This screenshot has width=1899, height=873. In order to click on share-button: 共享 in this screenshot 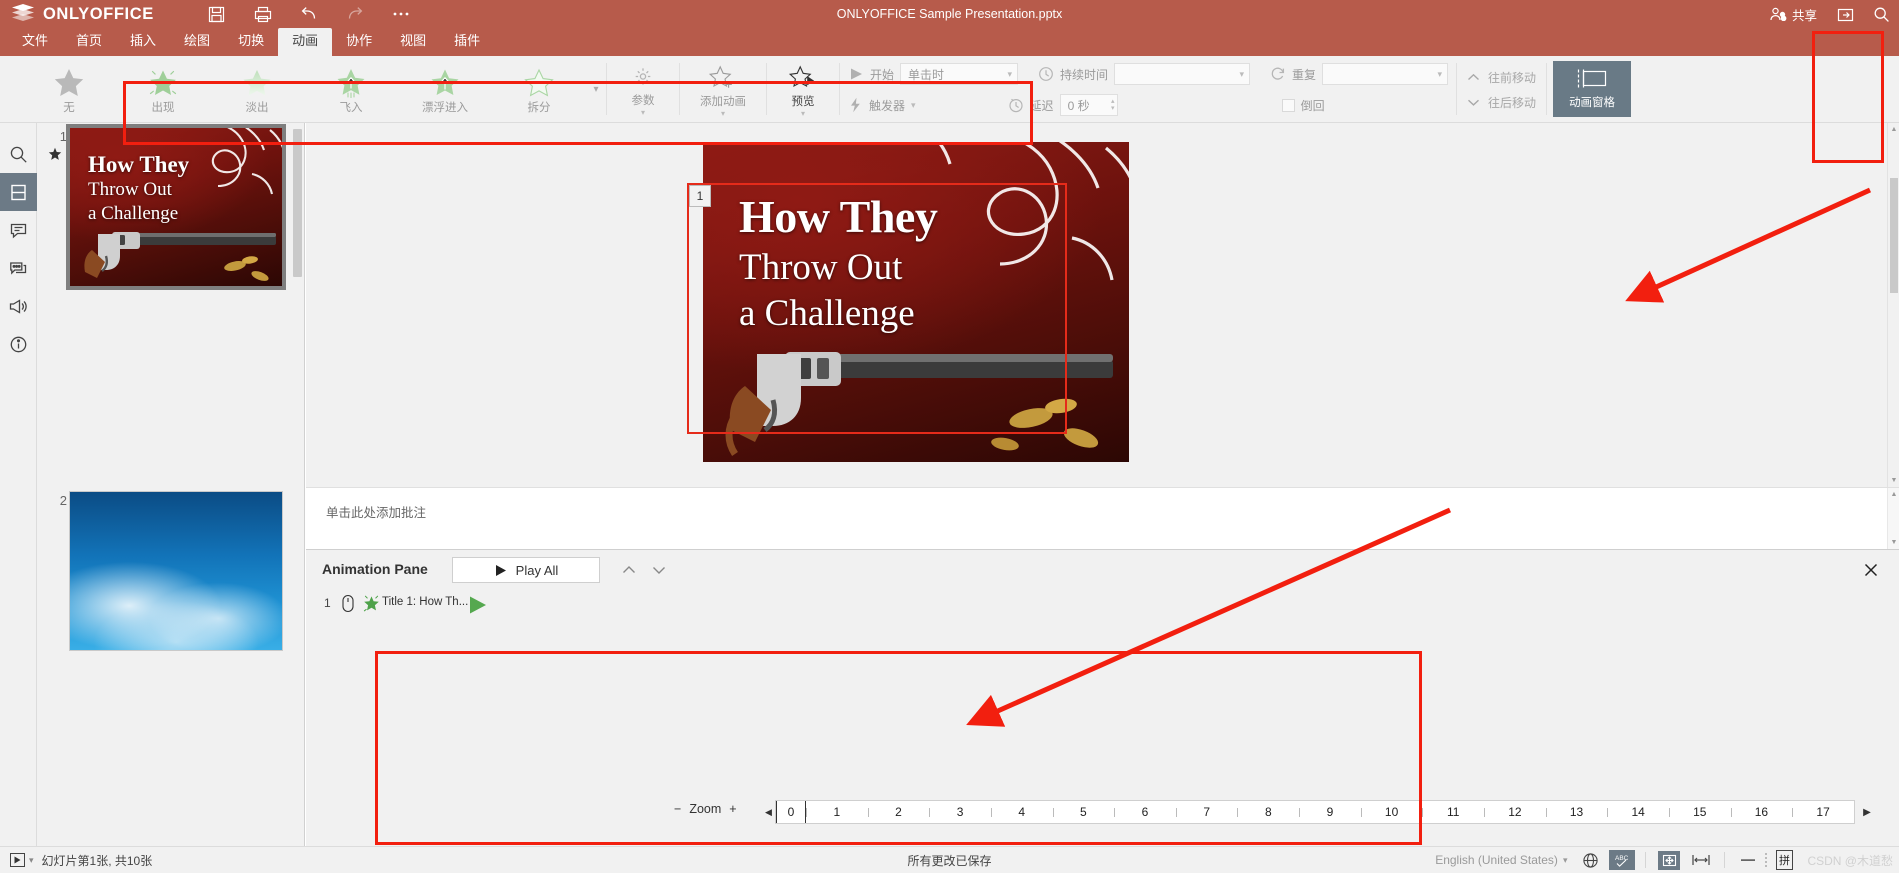, I will do `click(1793, 14)`.